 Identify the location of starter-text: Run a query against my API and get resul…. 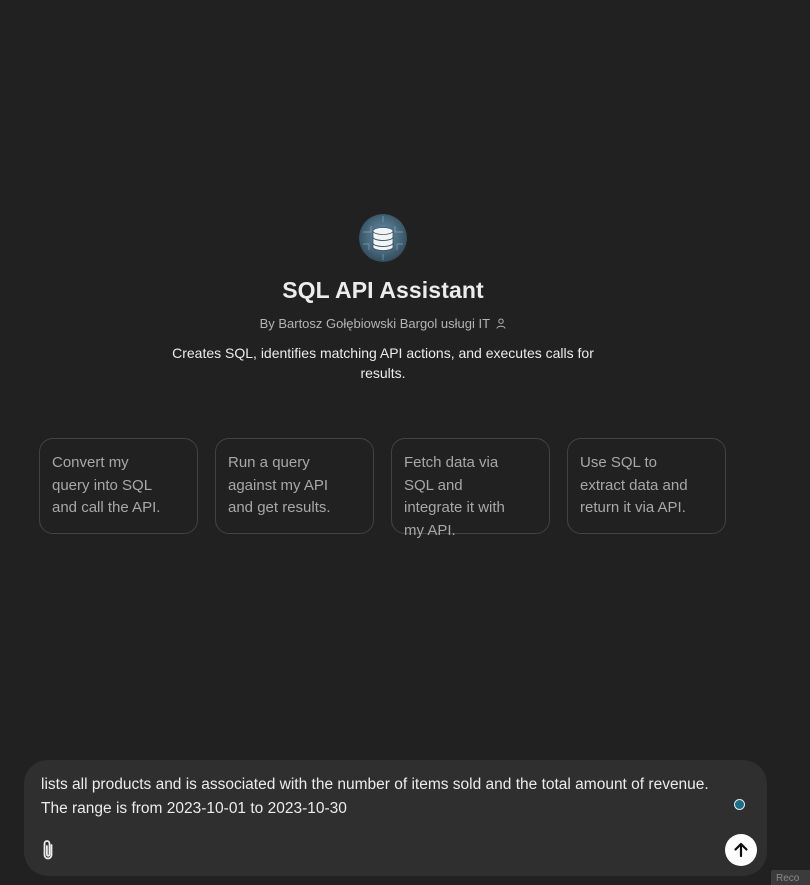
(279, 485).